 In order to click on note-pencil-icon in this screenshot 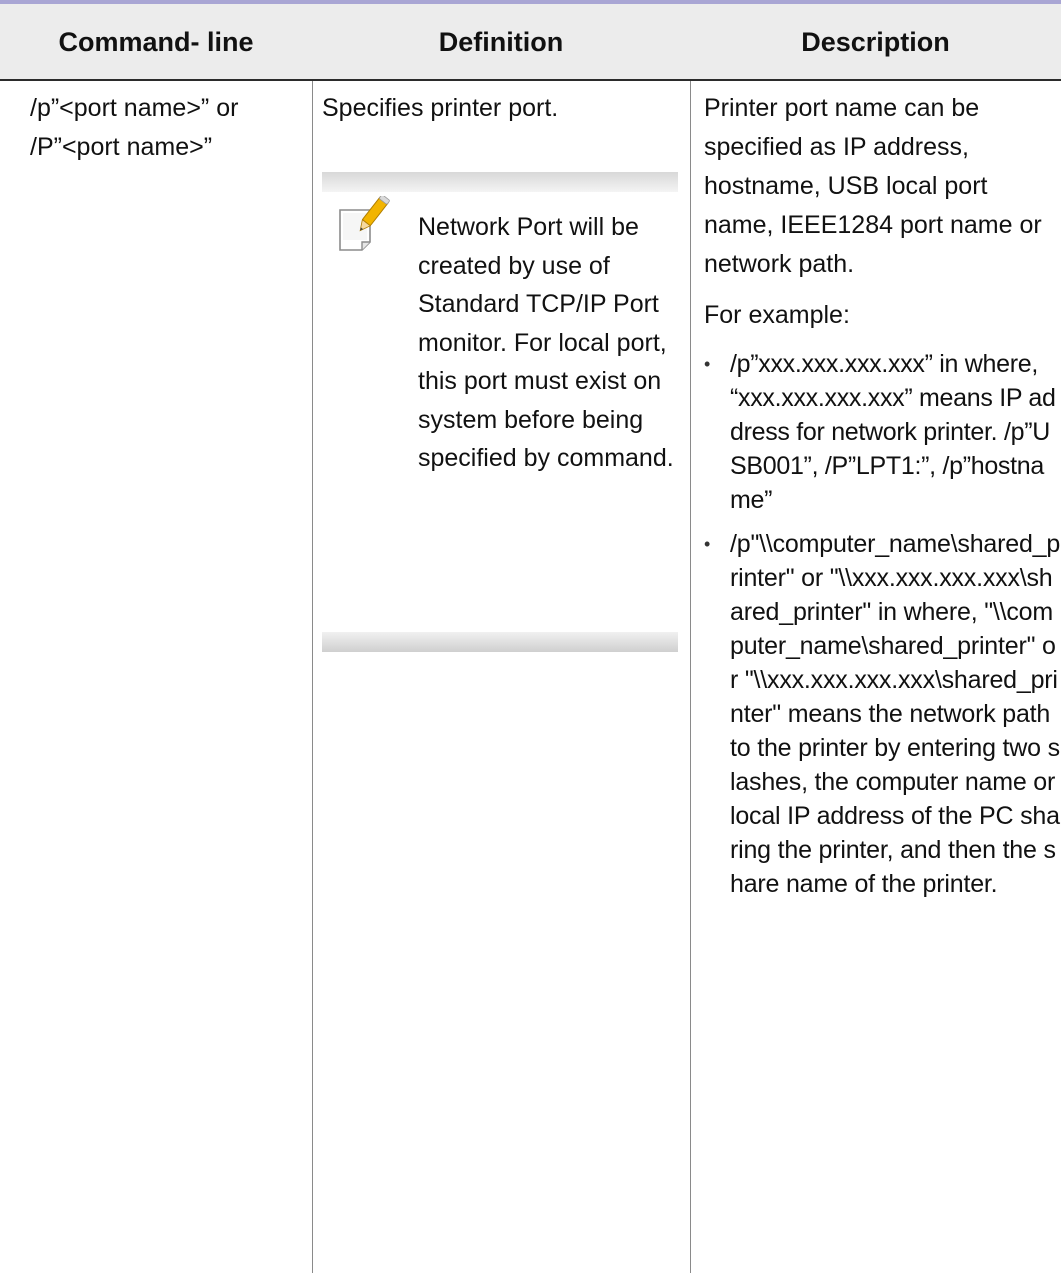, I will do `click(364, 223)`.